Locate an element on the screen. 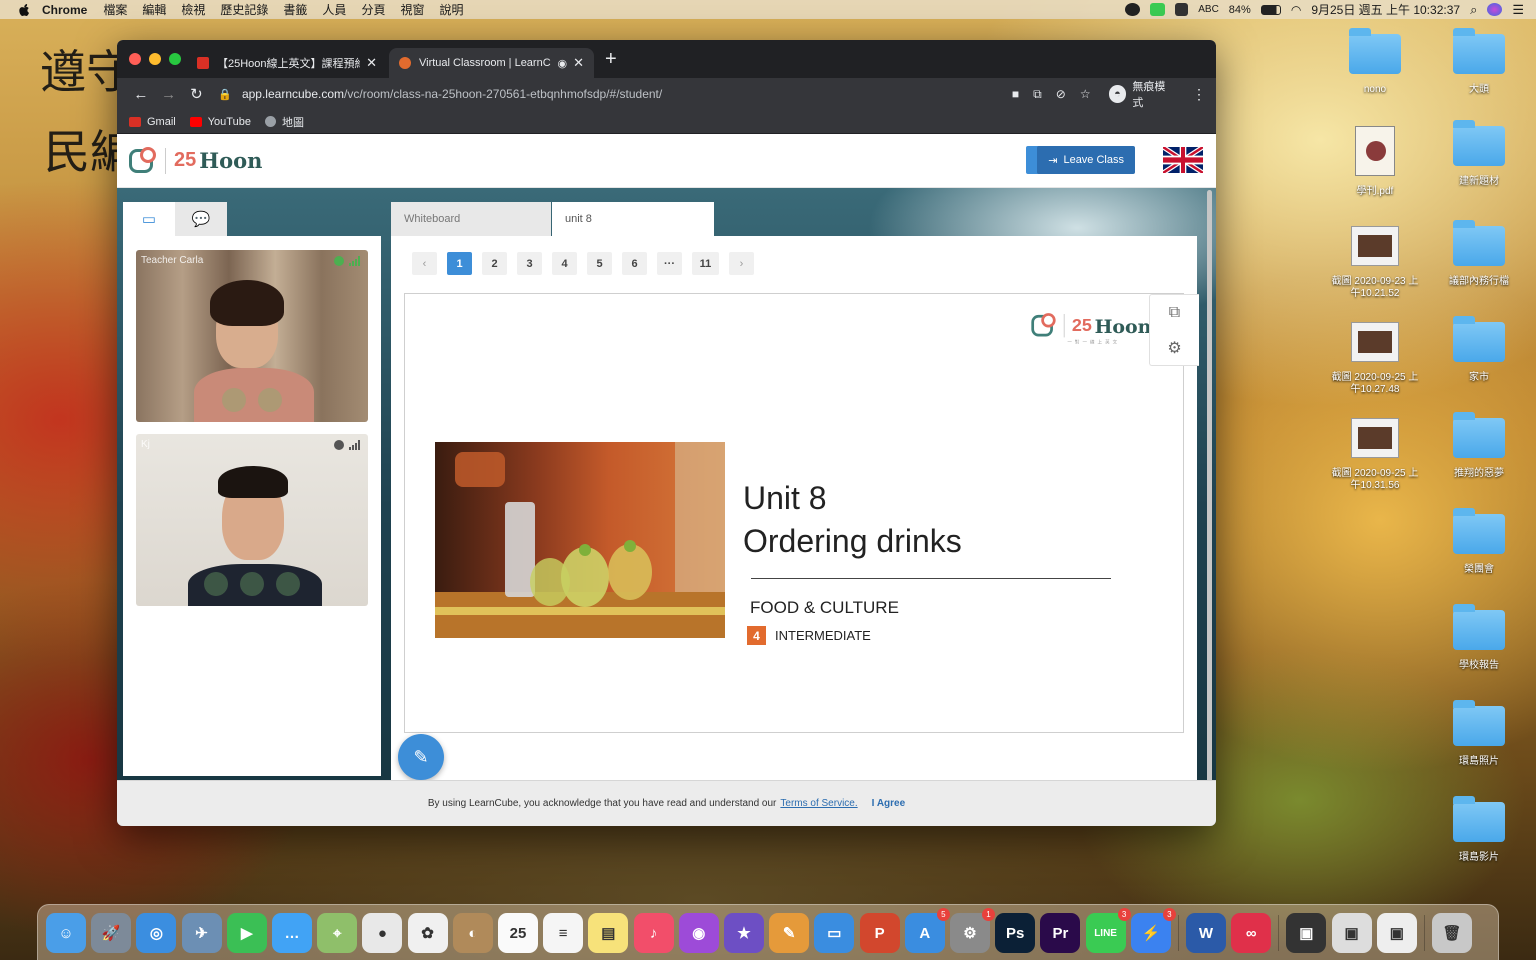 The width and height of the screenshot is (1536, 960). desktop-icon-folder: nono is located at coordinates (1375, 62).